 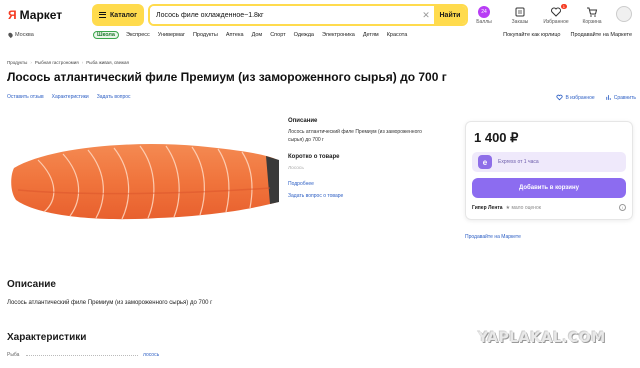 I want to click on char-value: лосось, so click(x=151, y=355).